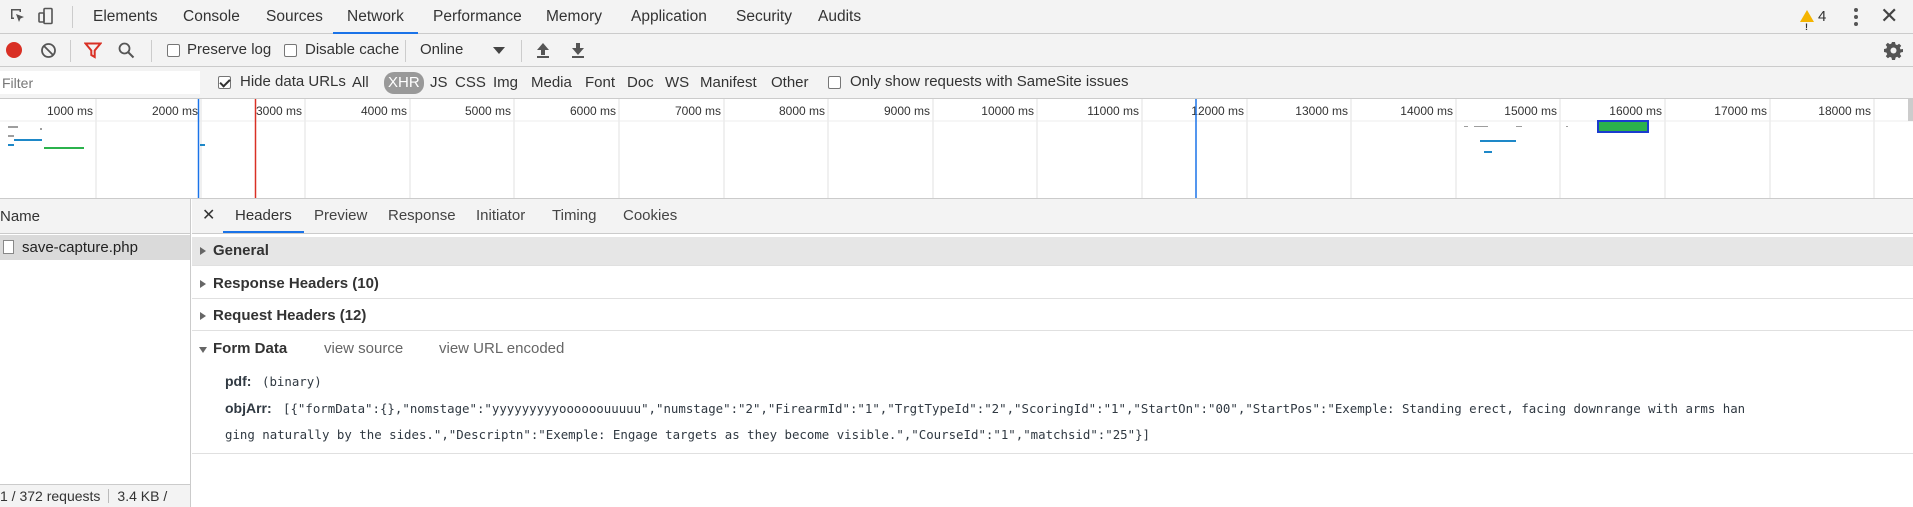 This screenshot has width=1913, height=507. I want to click on filter-type-doc: Doc, so click(640, 83).